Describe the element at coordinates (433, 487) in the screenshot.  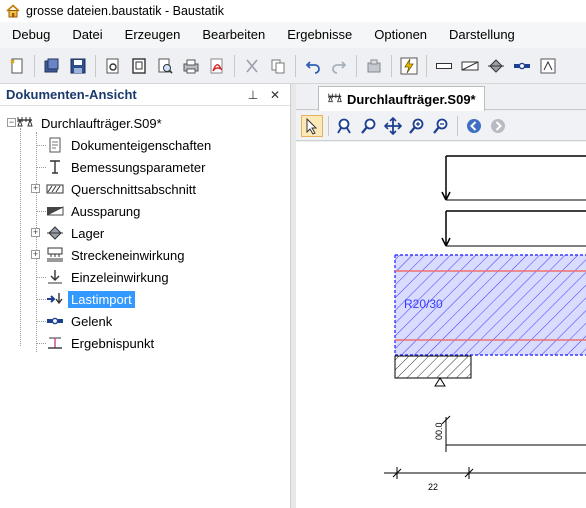
I see `horizontal-dimension-label: 22` at that location.